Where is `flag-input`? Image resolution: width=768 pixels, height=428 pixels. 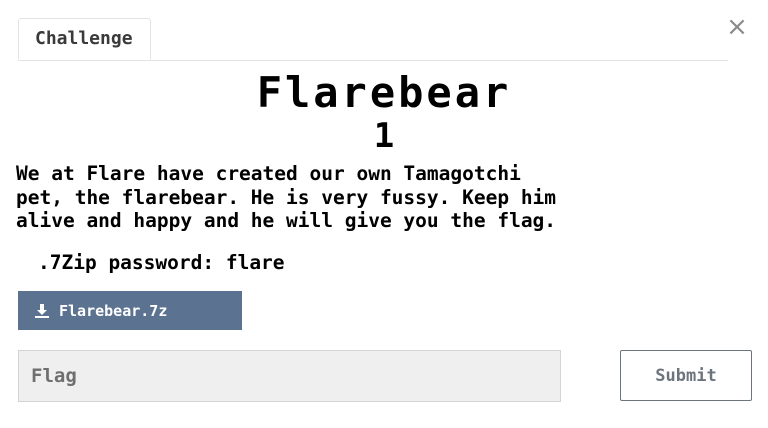 flag-input is located at coordinates (289, 376).